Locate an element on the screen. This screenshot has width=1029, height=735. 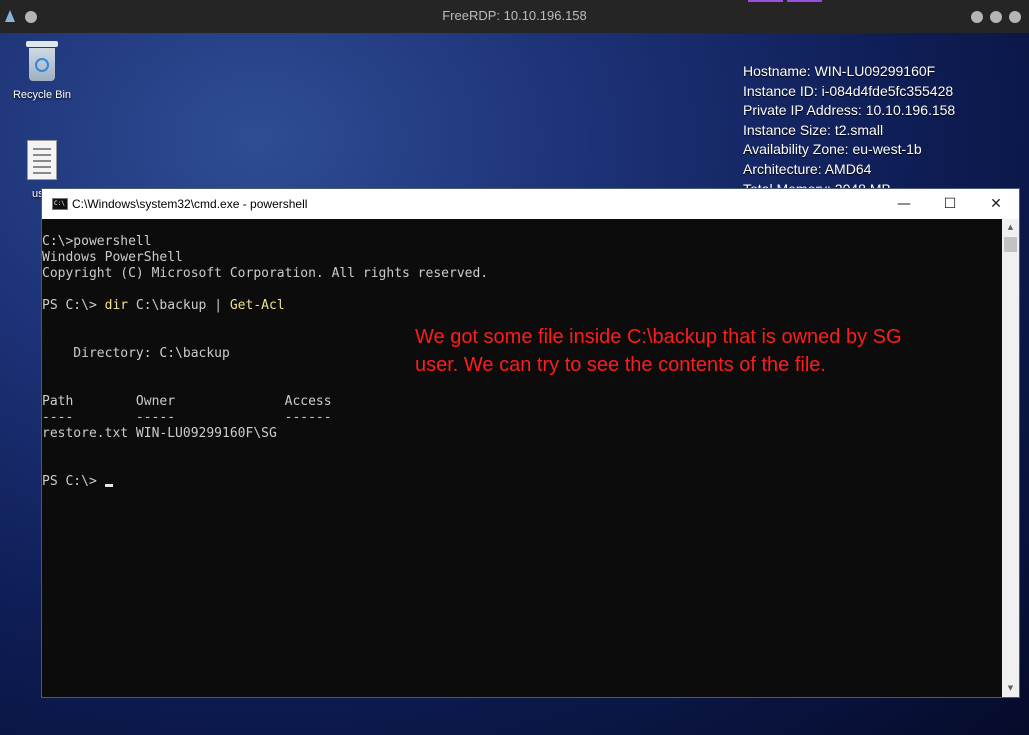
cmd-close-button: ✕ is located at coordinates (996, 204).